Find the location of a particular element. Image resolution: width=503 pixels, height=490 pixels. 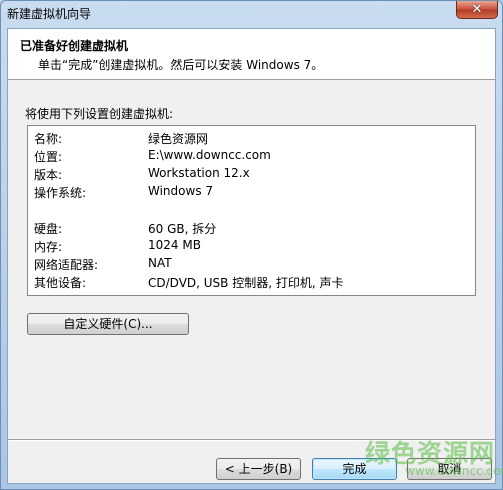

close-button: ✕ is located at coordinates (477, 10).